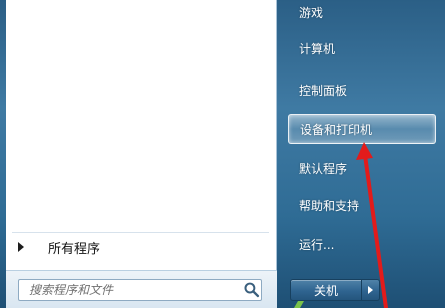 This screenshot has height=308, width=445. Describe the element at coordinates (317, 48) in the screenshot. I see `right-item-label: 计算机` at that location.